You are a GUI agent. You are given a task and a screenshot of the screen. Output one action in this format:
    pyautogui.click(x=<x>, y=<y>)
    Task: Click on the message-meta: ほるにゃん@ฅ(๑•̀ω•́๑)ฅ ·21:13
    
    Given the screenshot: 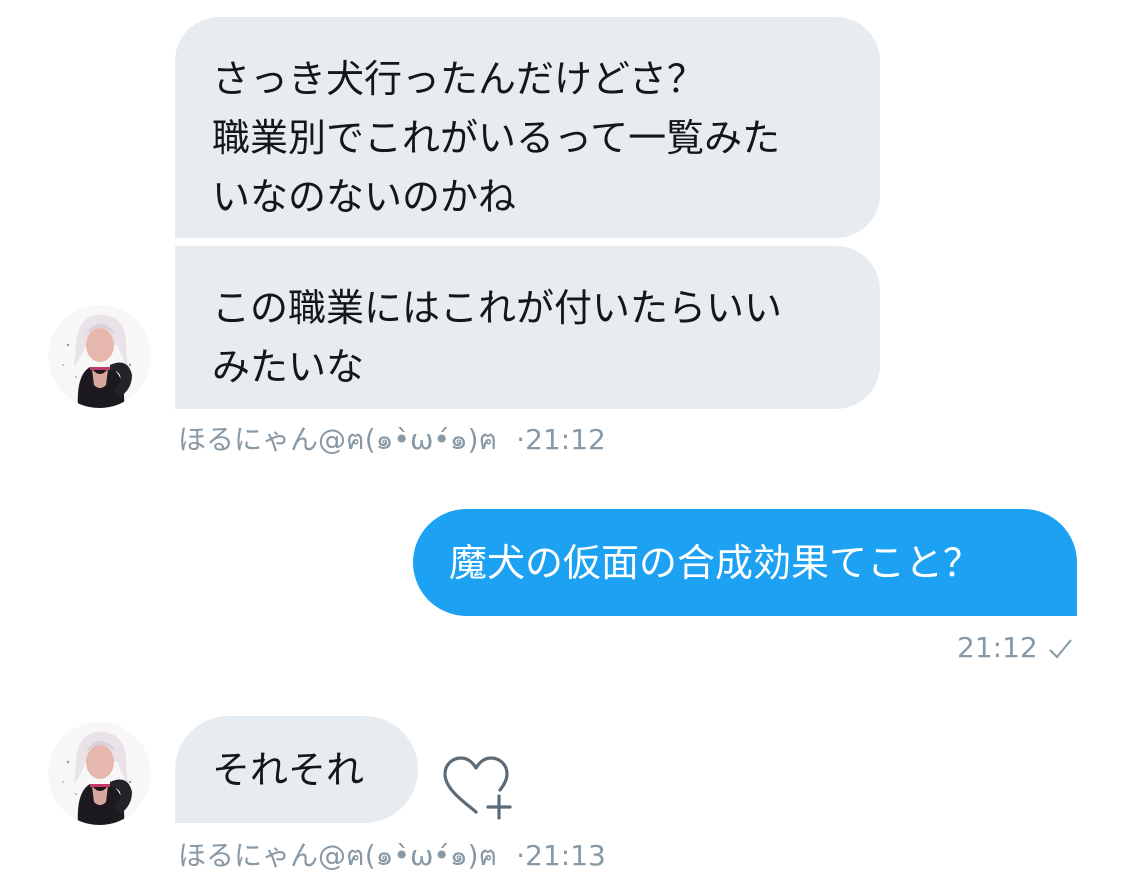 What is the action you would take?
    pyautogui.click(x=392, y=856)
    